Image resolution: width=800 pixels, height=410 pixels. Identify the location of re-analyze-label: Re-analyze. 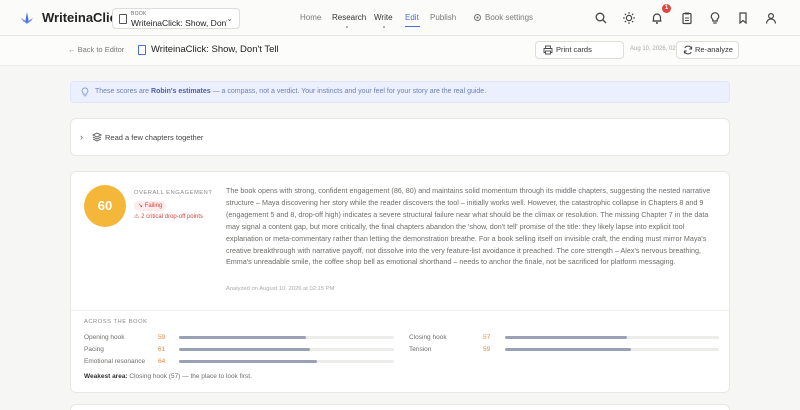
(714, 49).